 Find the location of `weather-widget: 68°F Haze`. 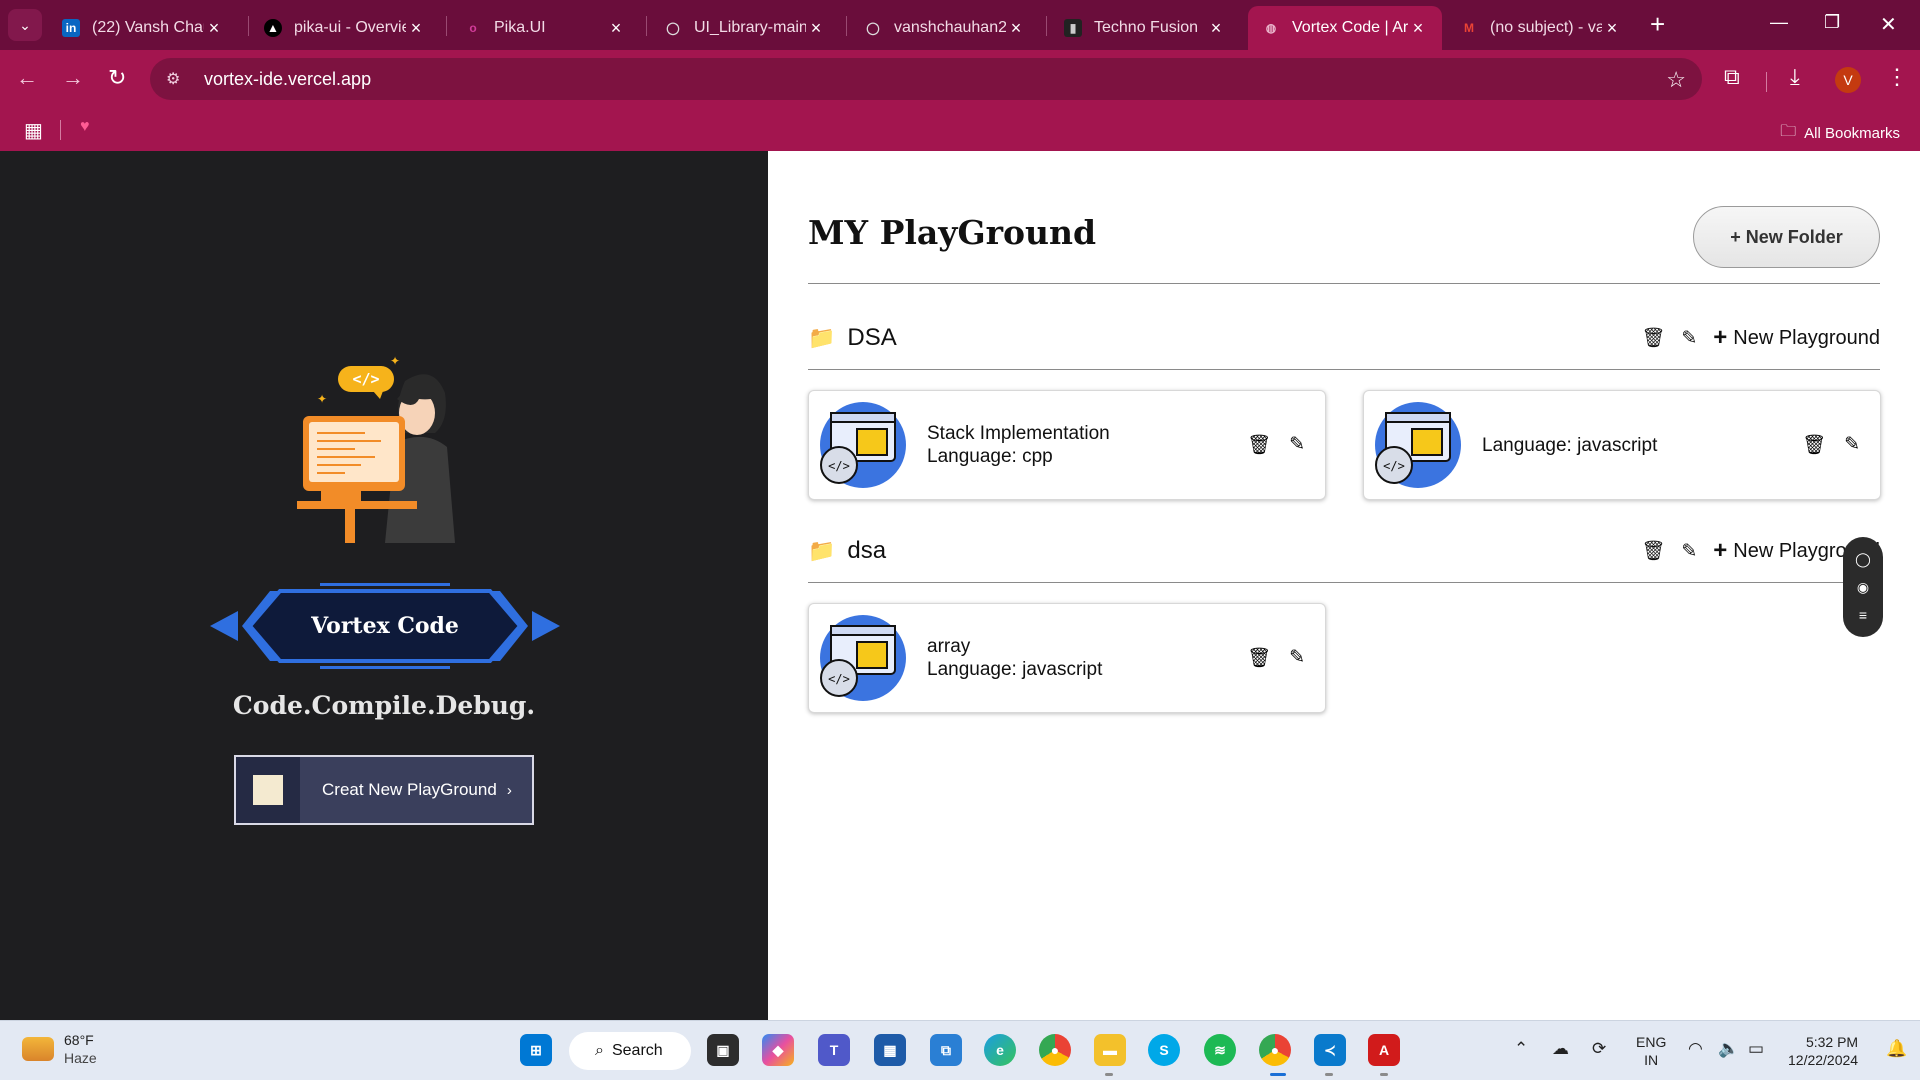

weather-widget: 68°F Haze is located at coordinates (59, 1049).